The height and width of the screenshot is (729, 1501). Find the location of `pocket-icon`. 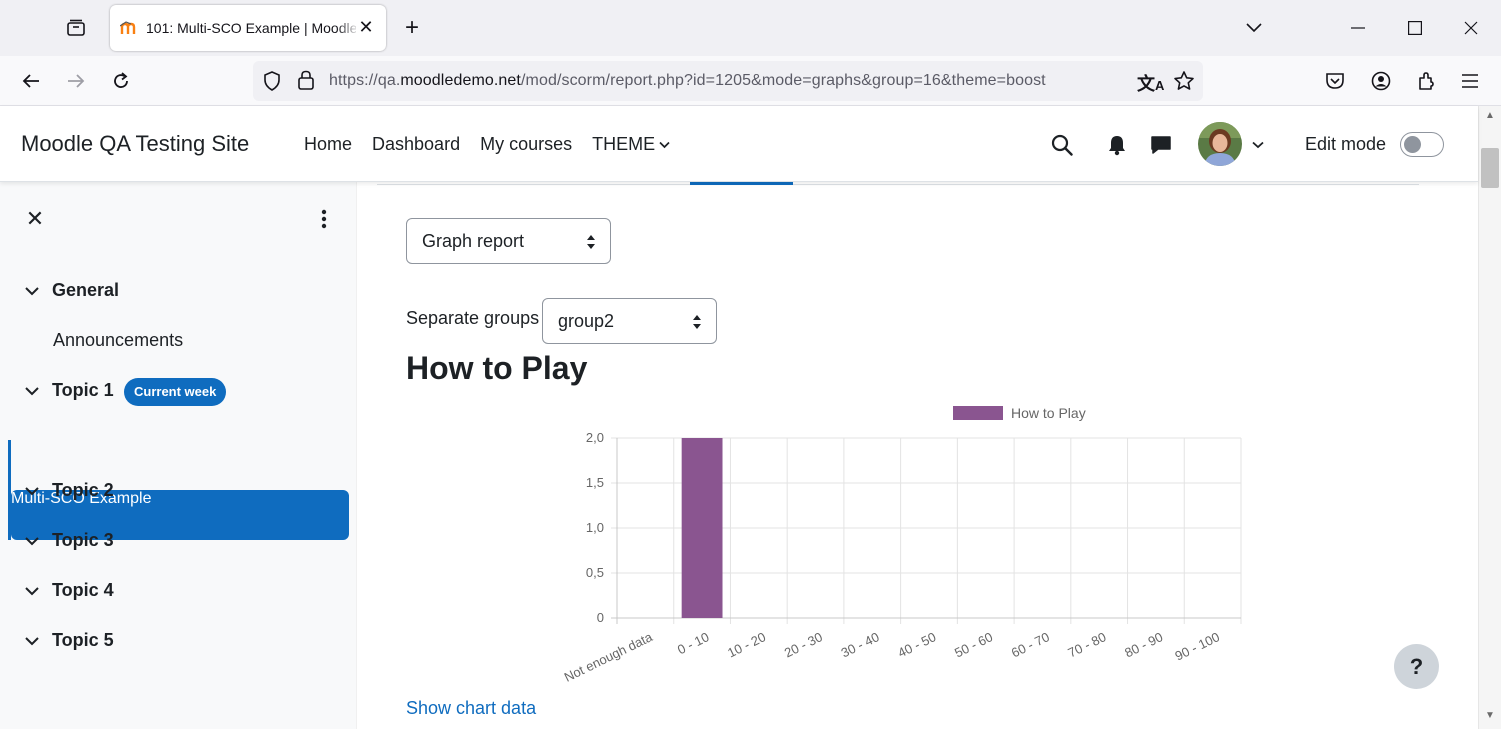

pocket-icon is located at coordinates (1335, 81).